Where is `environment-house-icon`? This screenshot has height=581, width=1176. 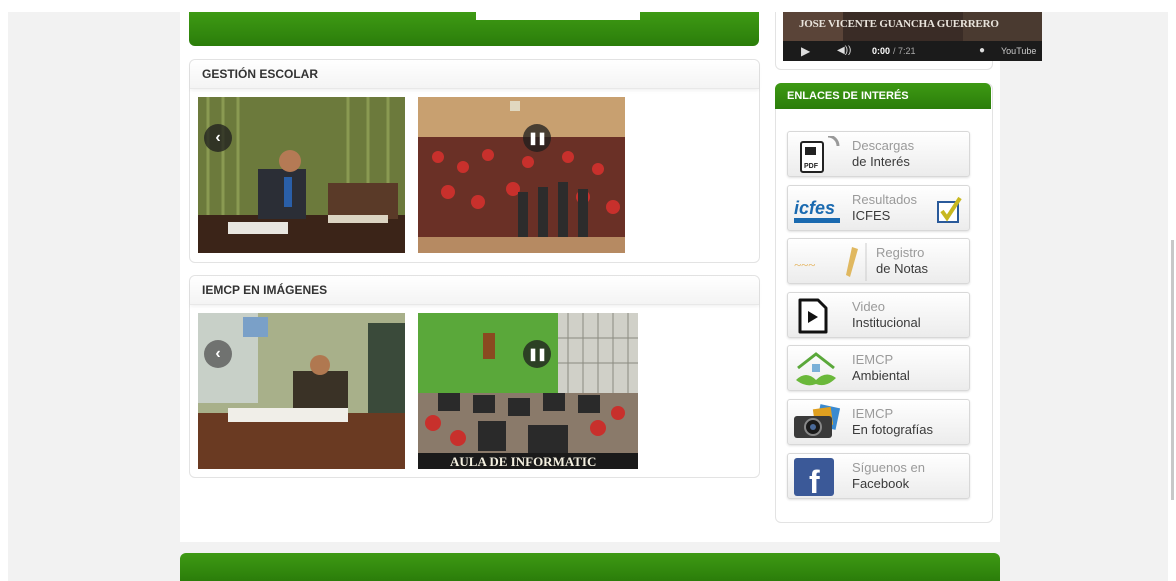 environment-house-icon is located at coordinates (817, 369).